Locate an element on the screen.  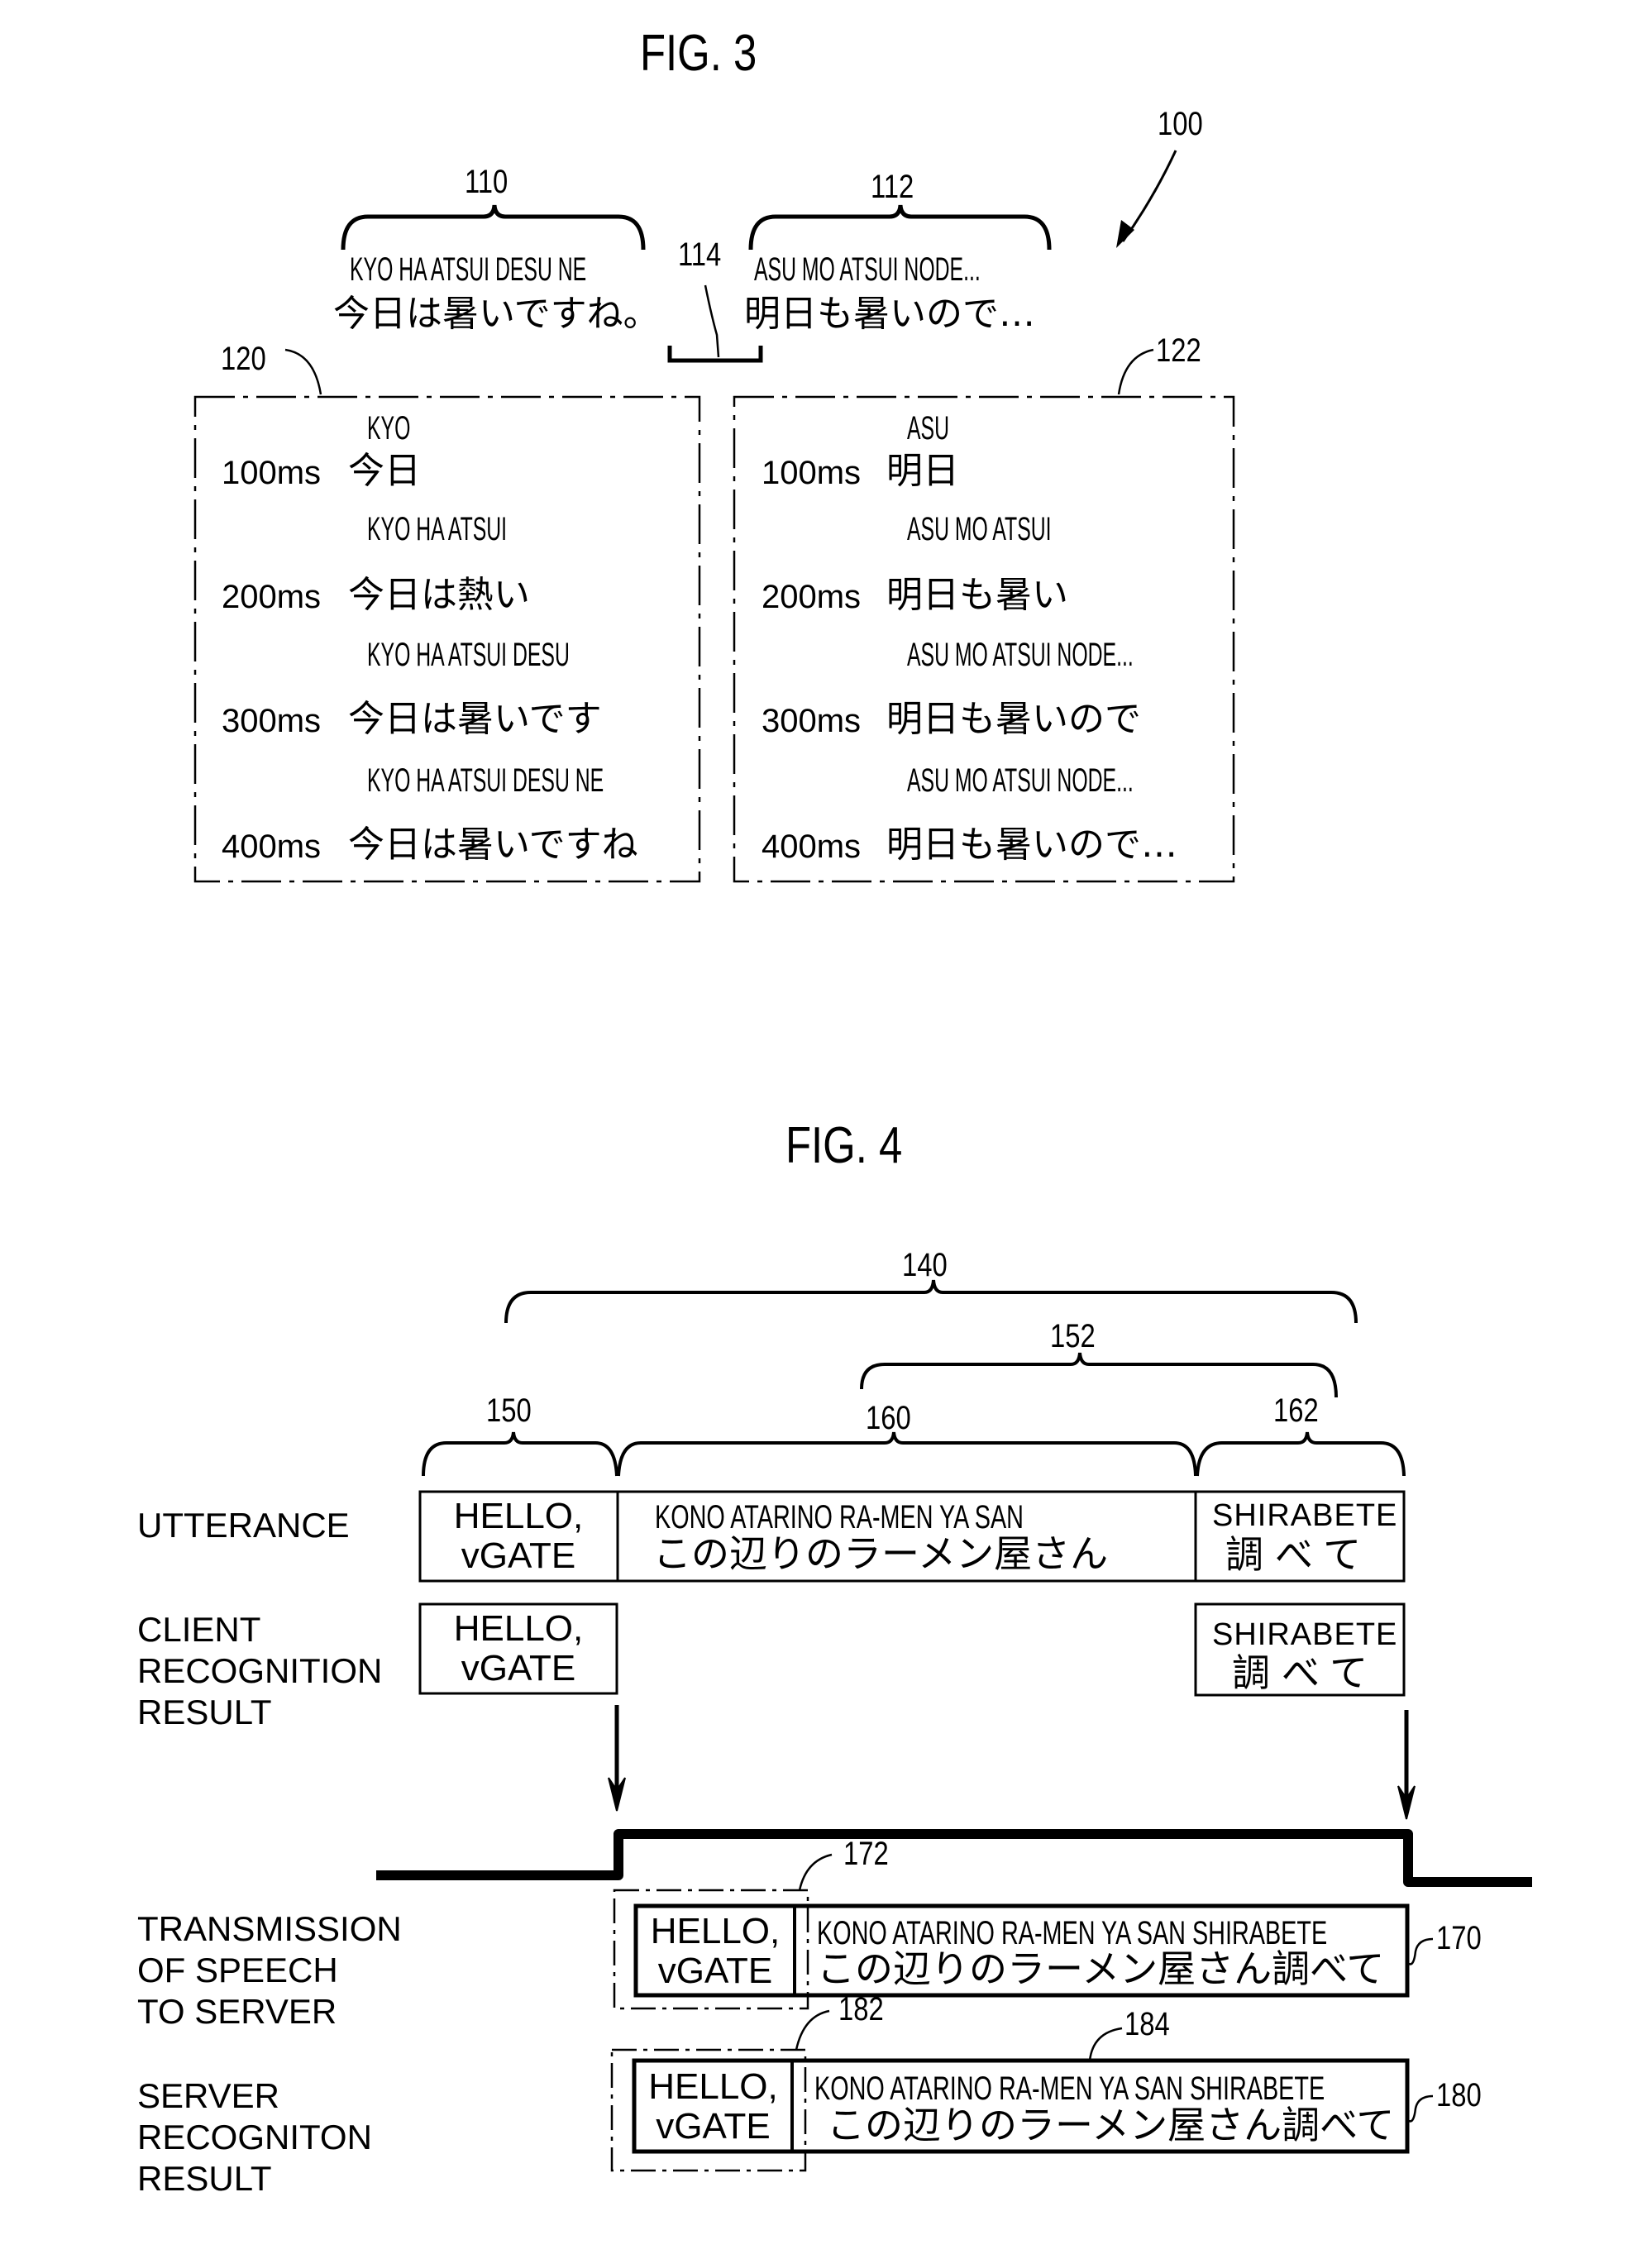
row-label-client-recognition-result: CLIENT RECOGNITION RESULT is located at coordinates (260, 1670).